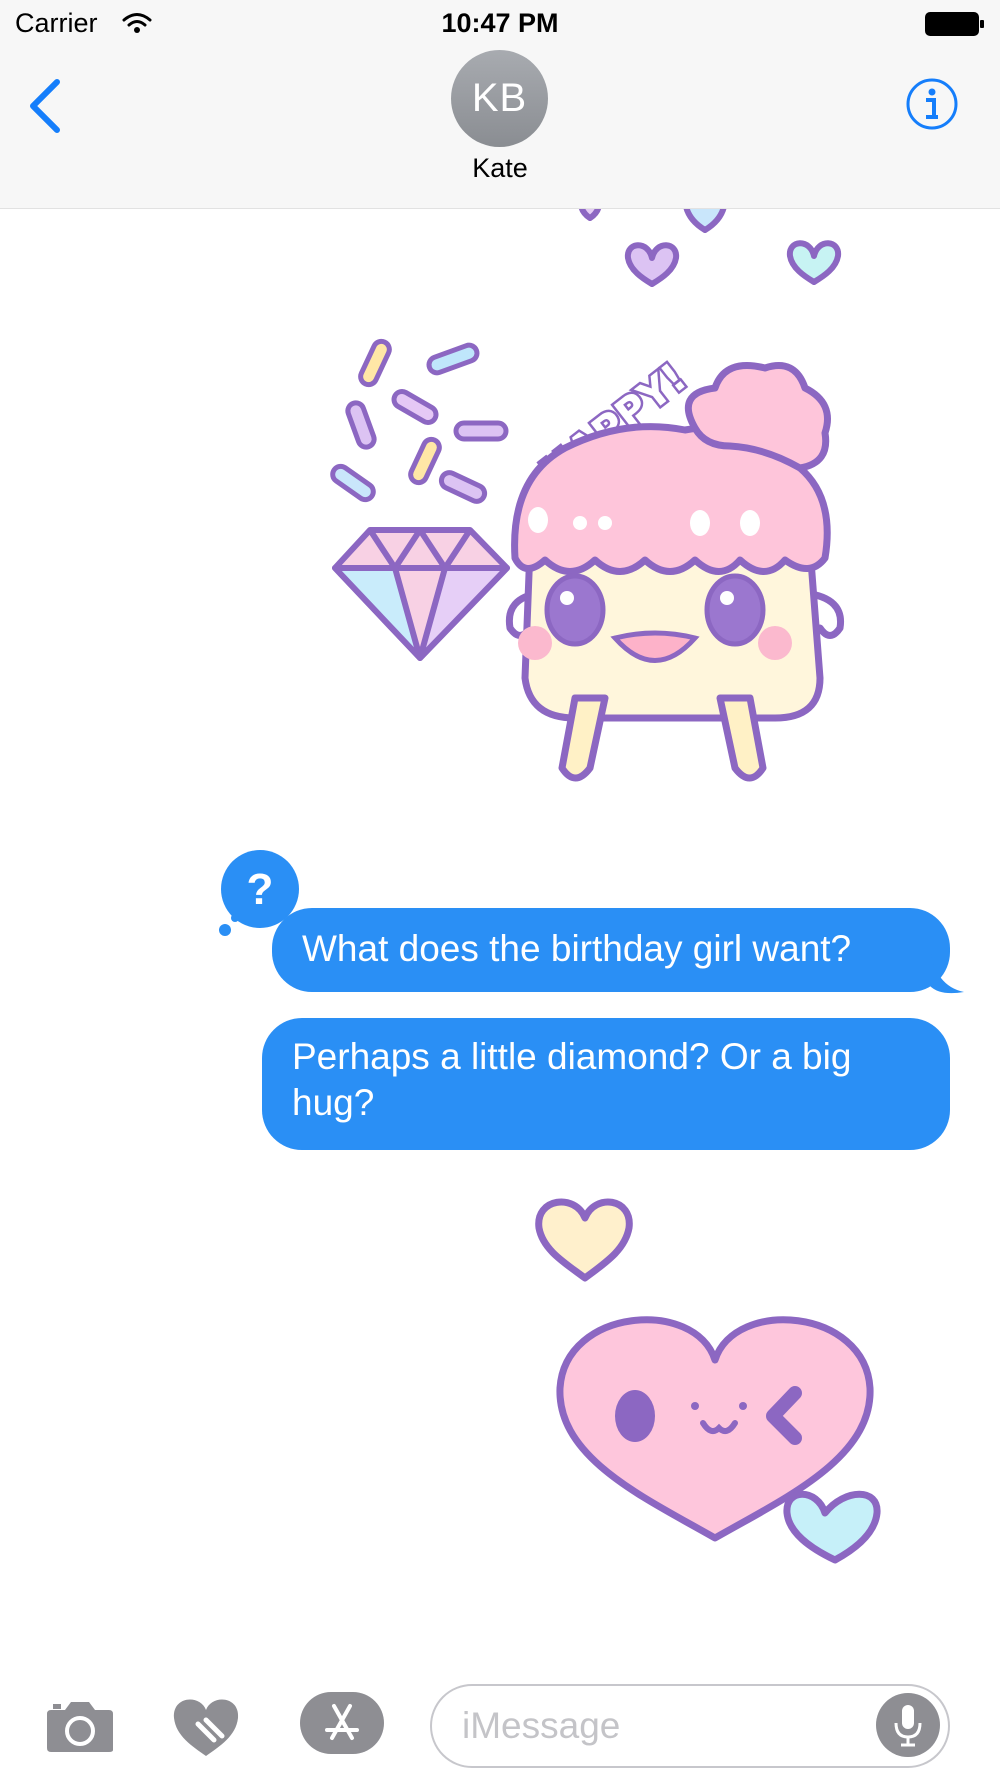  I want to click on hearts-sticker, so click(720, 248).